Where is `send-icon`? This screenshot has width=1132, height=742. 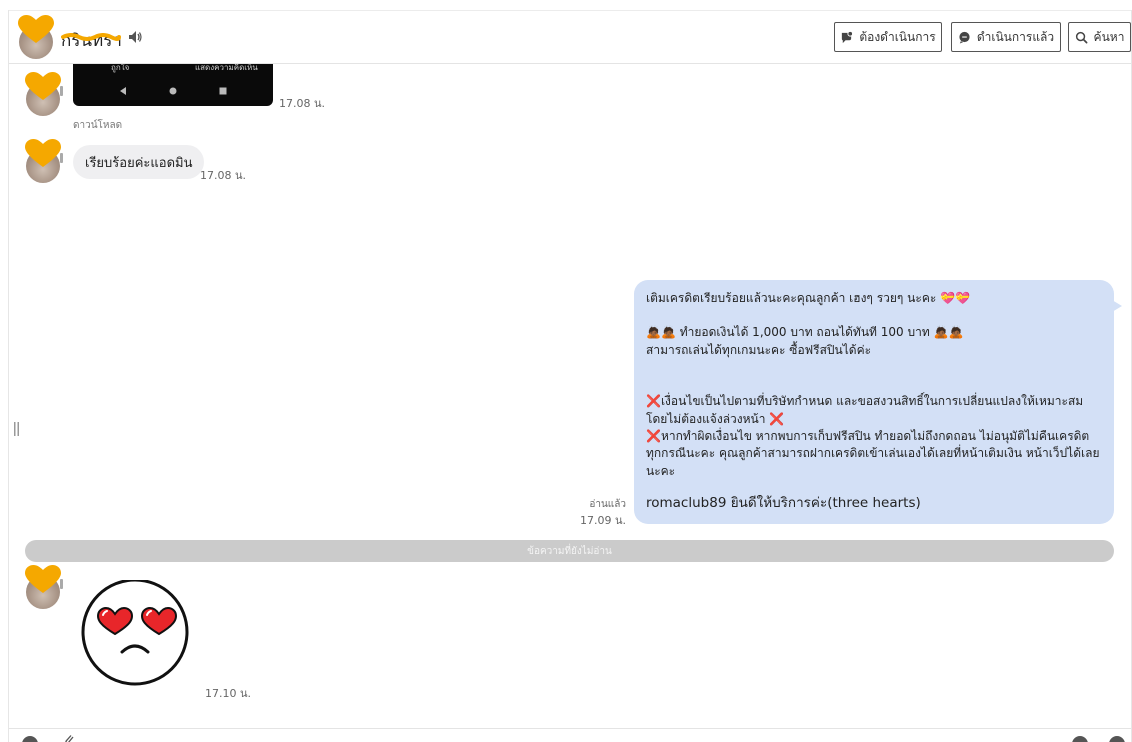 send-icon is located at coordinates (1117, 739).